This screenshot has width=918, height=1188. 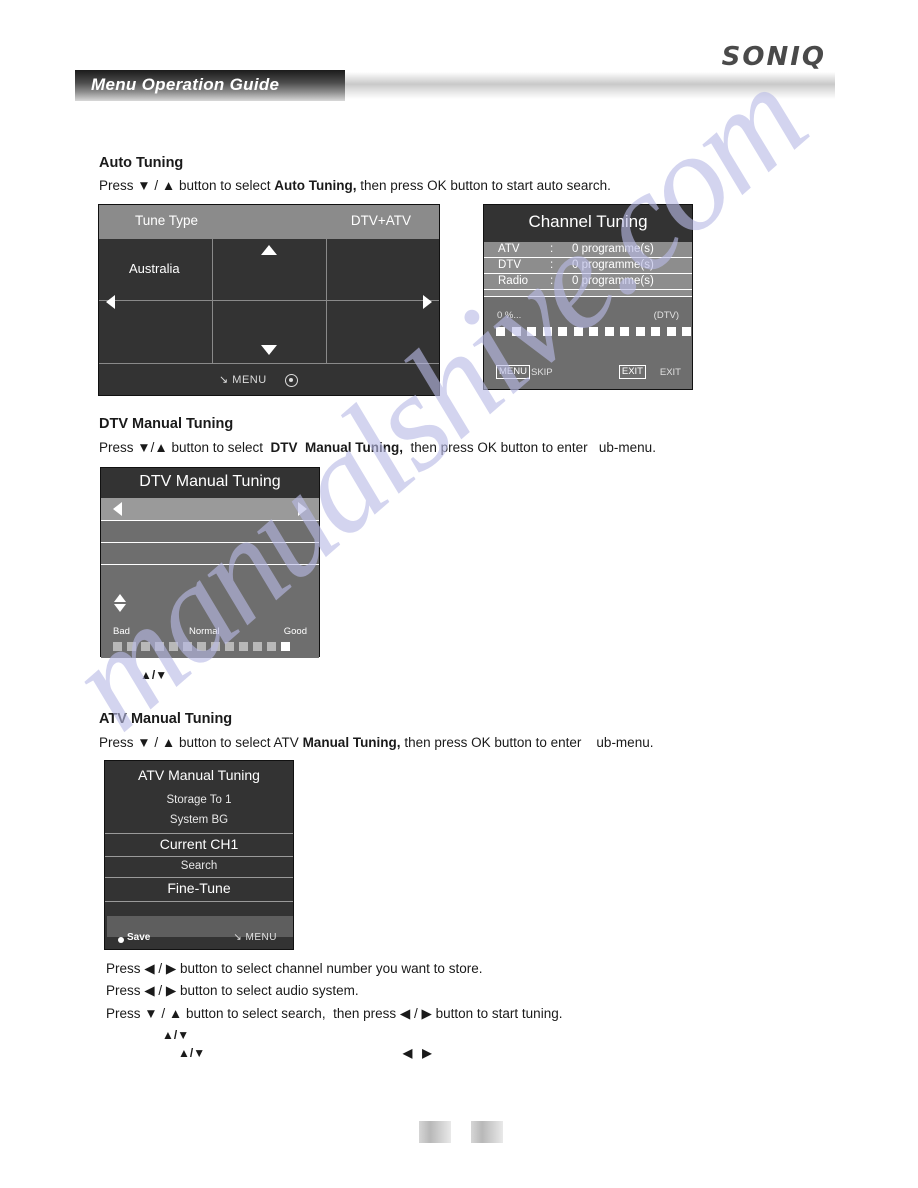 I want to click on atv-menu-item-current-ch: Current CH1, so click(x=199, y=844).